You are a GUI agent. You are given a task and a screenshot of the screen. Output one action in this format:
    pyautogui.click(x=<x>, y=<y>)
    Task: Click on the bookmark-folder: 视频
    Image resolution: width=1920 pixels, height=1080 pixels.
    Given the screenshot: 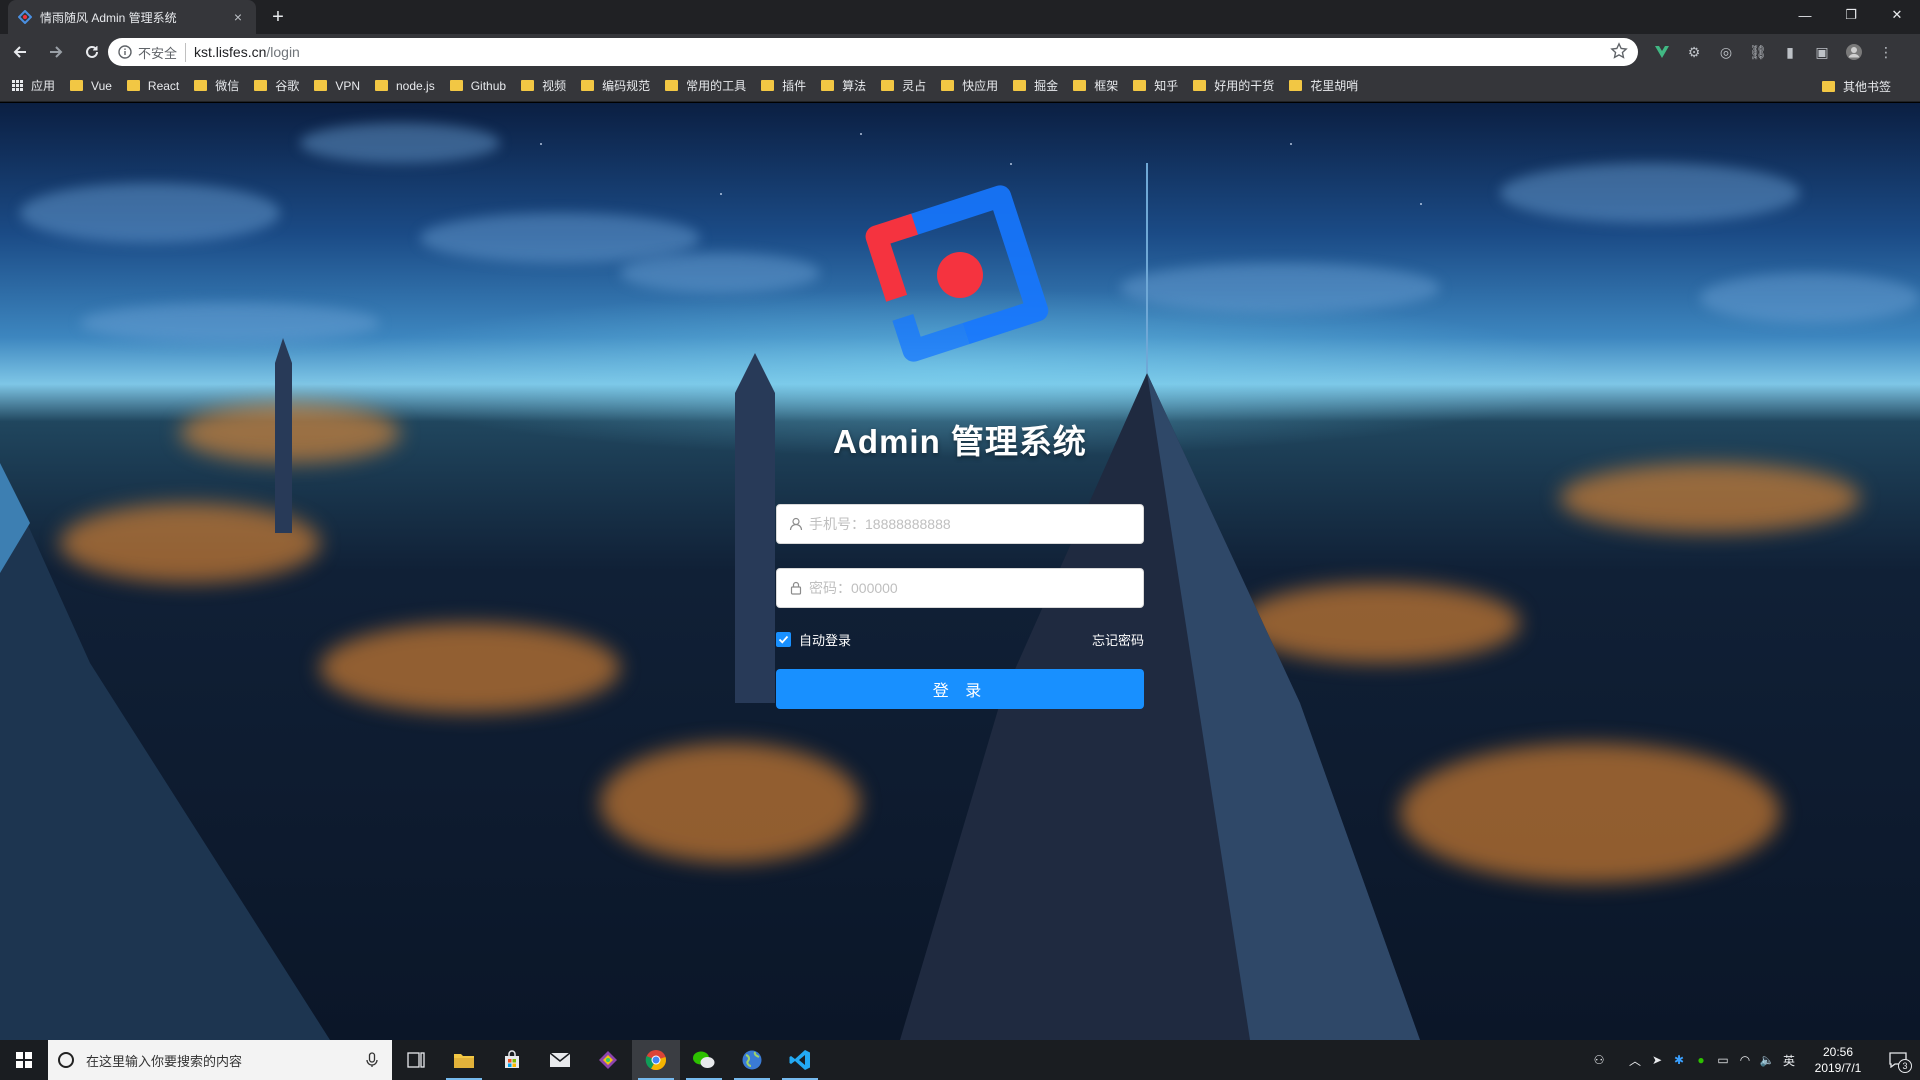 What is the action you would take?
    pyautogui.click(x=543, y=85)
    